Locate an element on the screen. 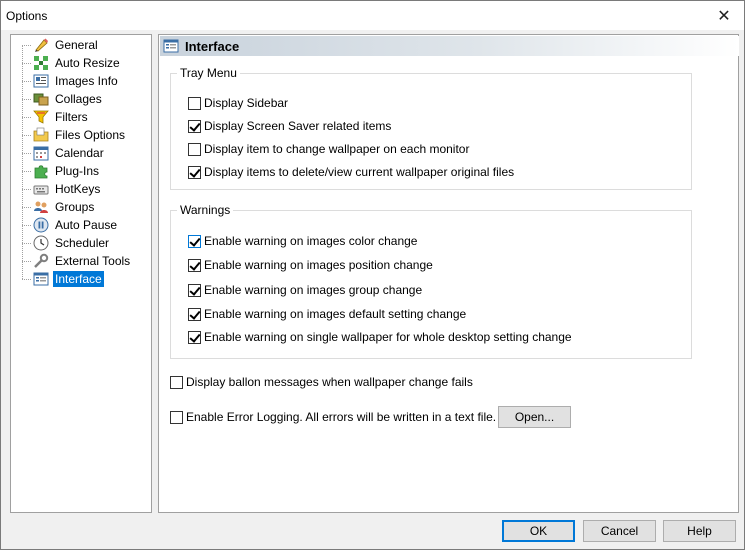 The height and width of the screenshot is (550, 745). warnings-legend: Warnings is located at coordinates (205, 210).